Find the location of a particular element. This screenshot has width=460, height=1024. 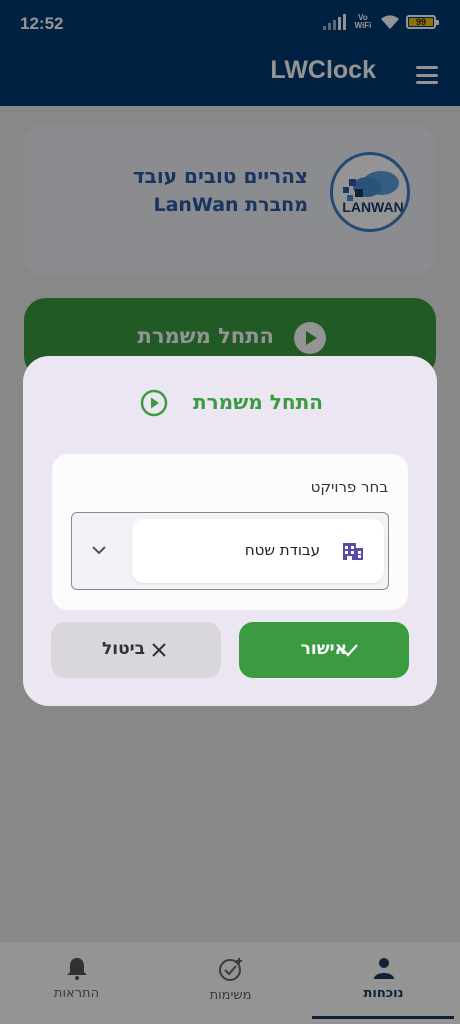

play-circle-icon is located at coordinates (154, 403).